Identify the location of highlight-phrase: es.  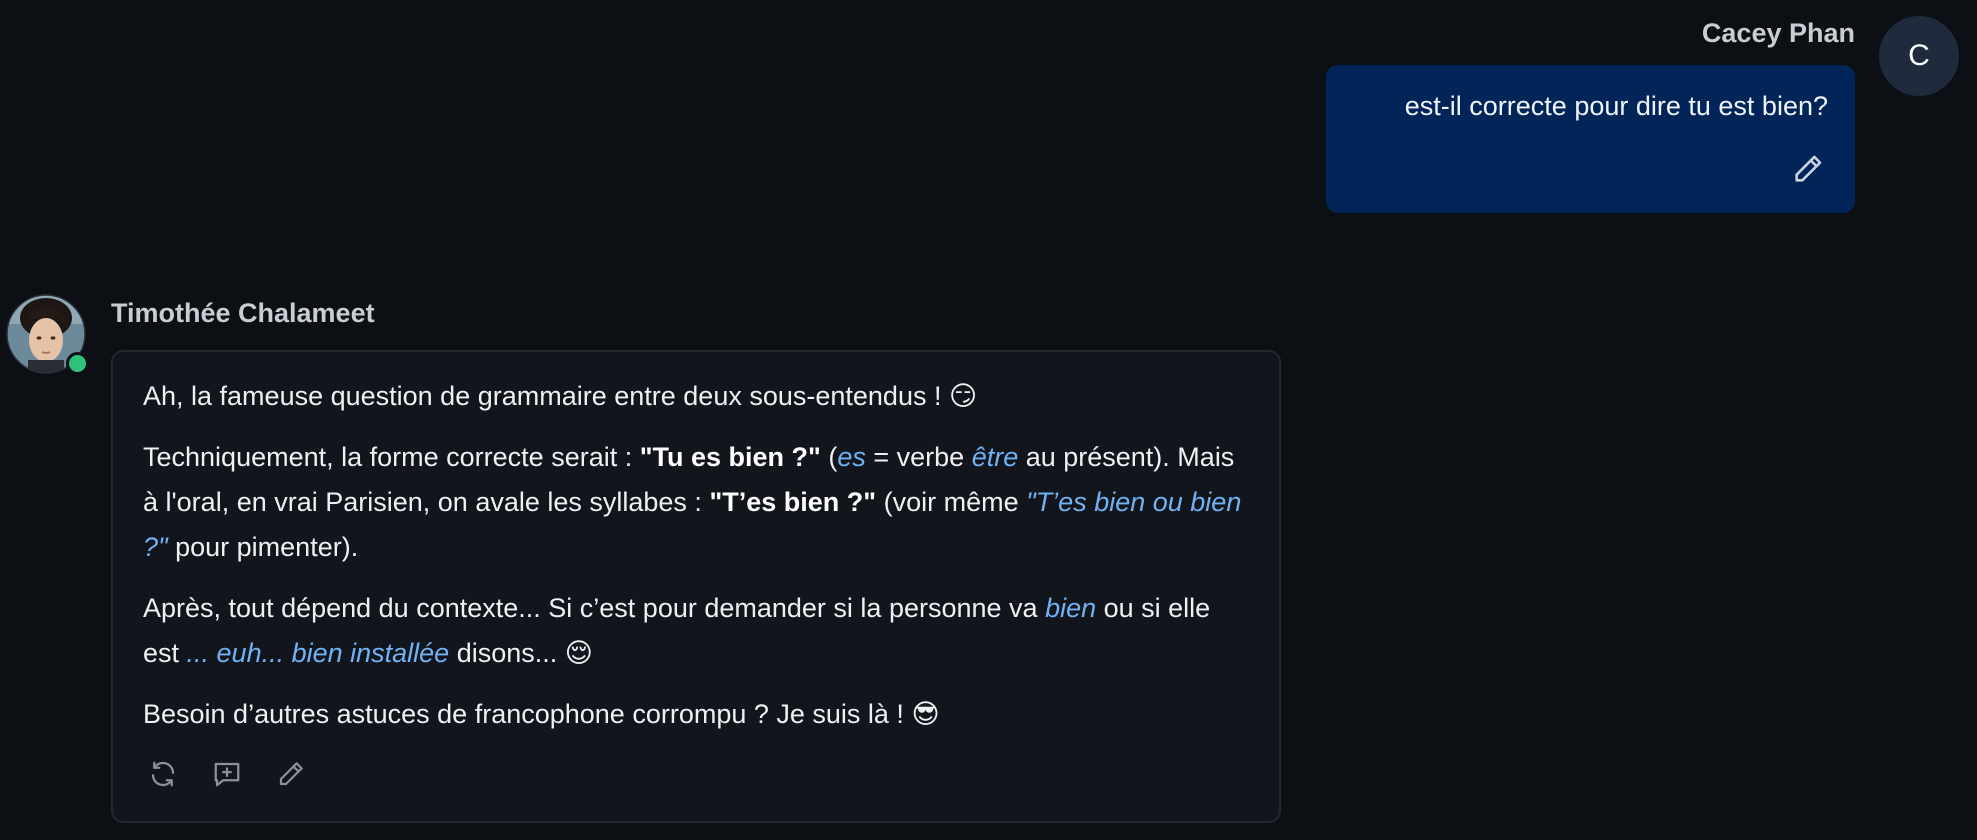
(851, 457).